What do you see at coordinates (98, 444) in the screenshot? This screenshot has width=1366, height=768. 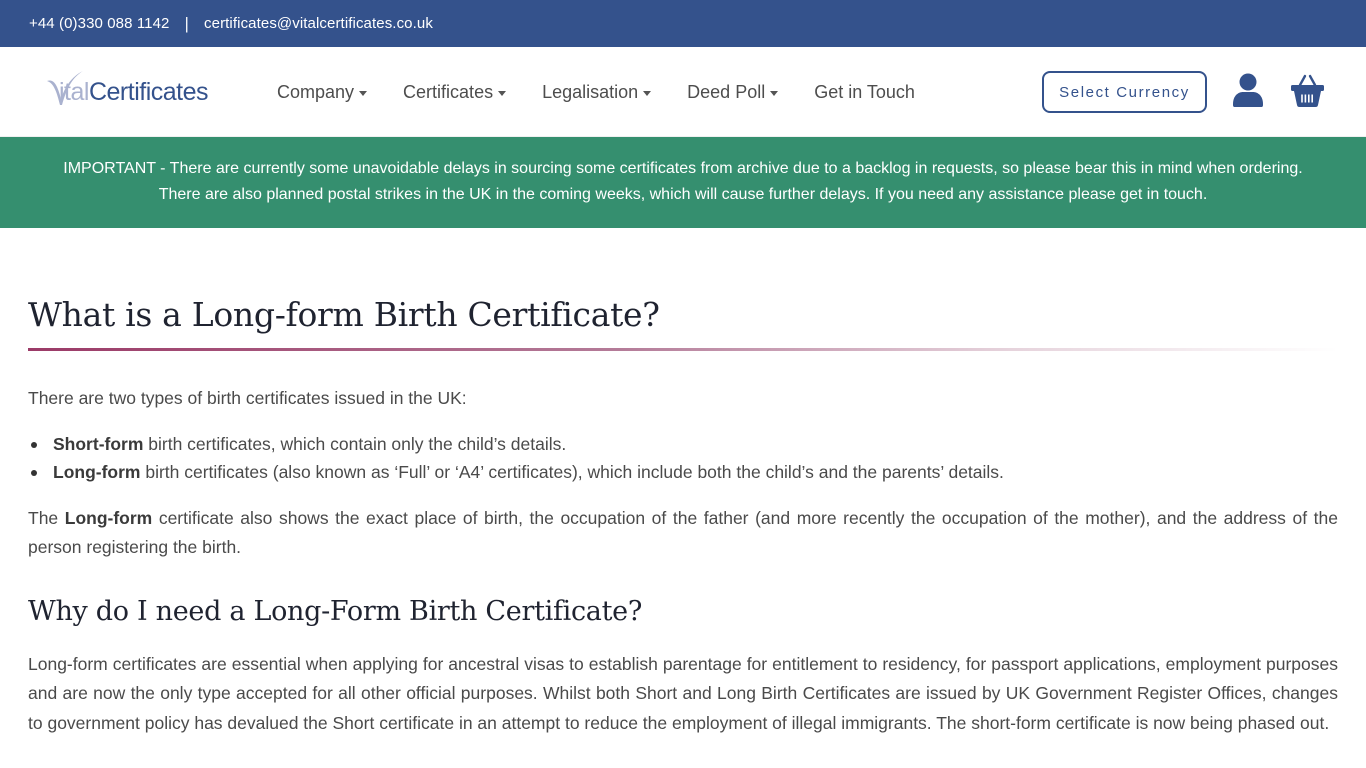 I see `list-item-bold: Short-form` at bounding box center [98, 444].